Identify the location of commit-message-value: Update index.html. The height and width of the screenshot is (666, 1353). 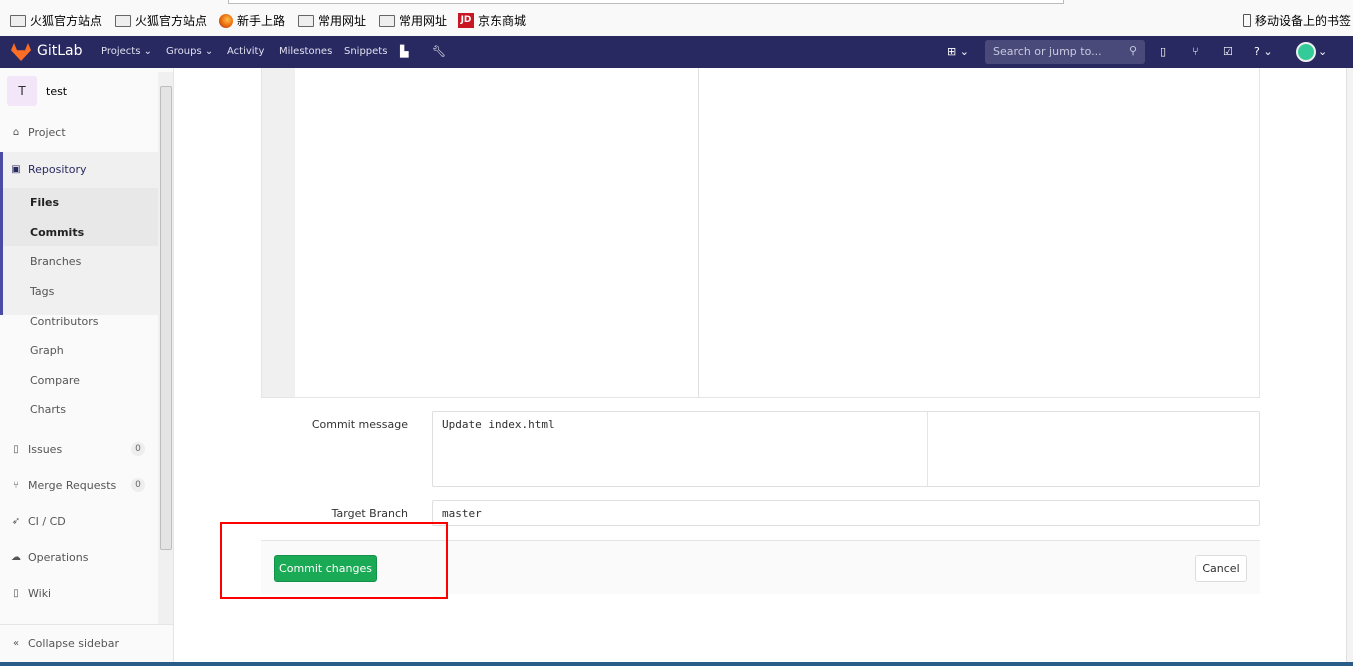
(498, 424).